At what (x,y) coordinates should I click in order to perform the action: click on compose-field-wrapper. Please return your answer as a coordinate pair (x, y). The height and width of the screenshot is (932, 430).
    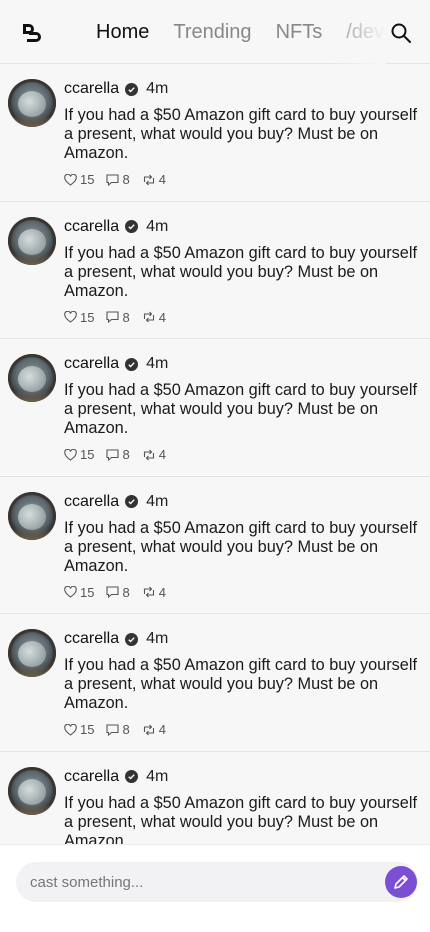
    Looking at the image, I should click on (217, 882).